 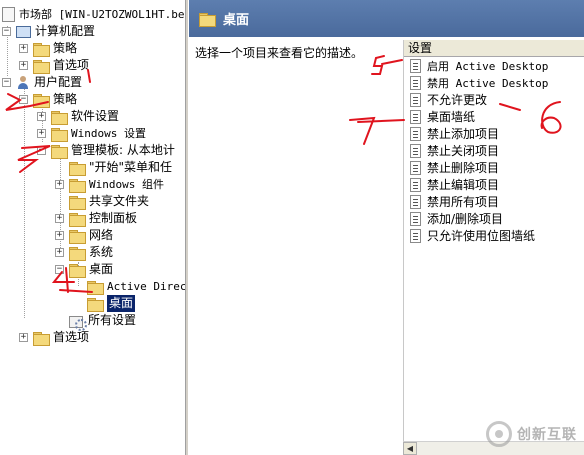 I want to click on tree-software-settings: + 软件设置, so click(x=78, y=116).